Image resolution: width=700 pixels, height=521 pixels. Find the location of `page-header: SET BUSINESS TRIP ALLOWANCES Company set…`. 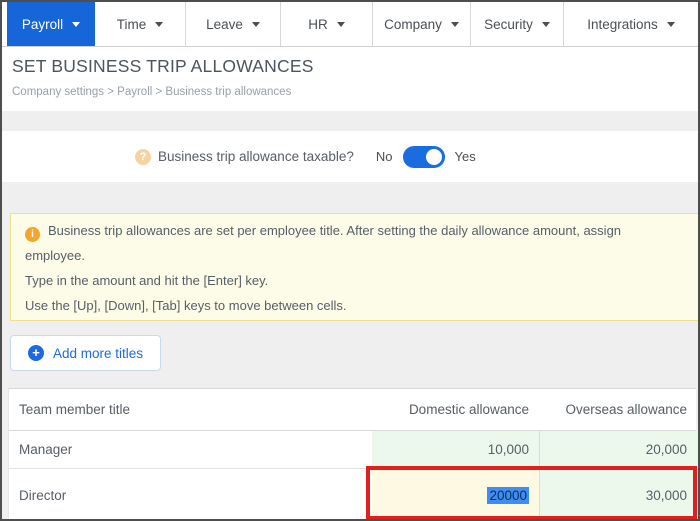

page-header: SET BUSINESS TRIP ALLOWANCES Company set… is located at coordinates (350, 79).